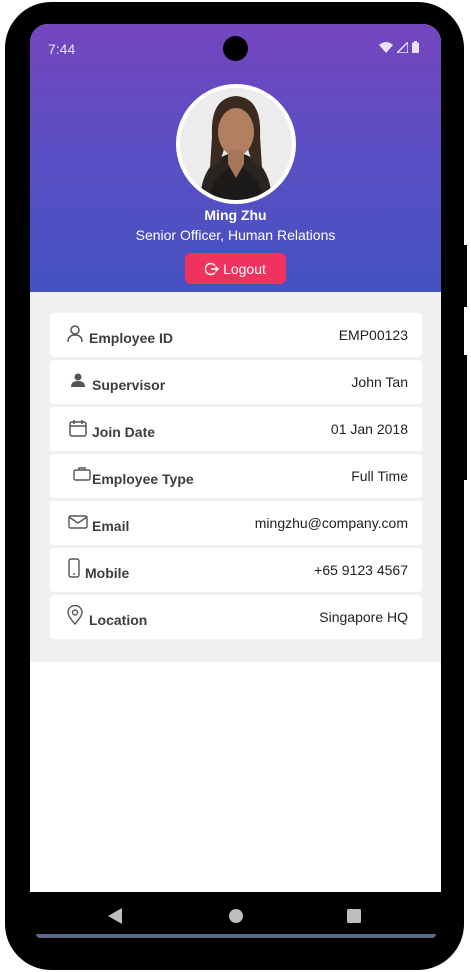 This screenshot has height=972, width=471. I want to click on detail-value: Full Time, so click(379, 476).